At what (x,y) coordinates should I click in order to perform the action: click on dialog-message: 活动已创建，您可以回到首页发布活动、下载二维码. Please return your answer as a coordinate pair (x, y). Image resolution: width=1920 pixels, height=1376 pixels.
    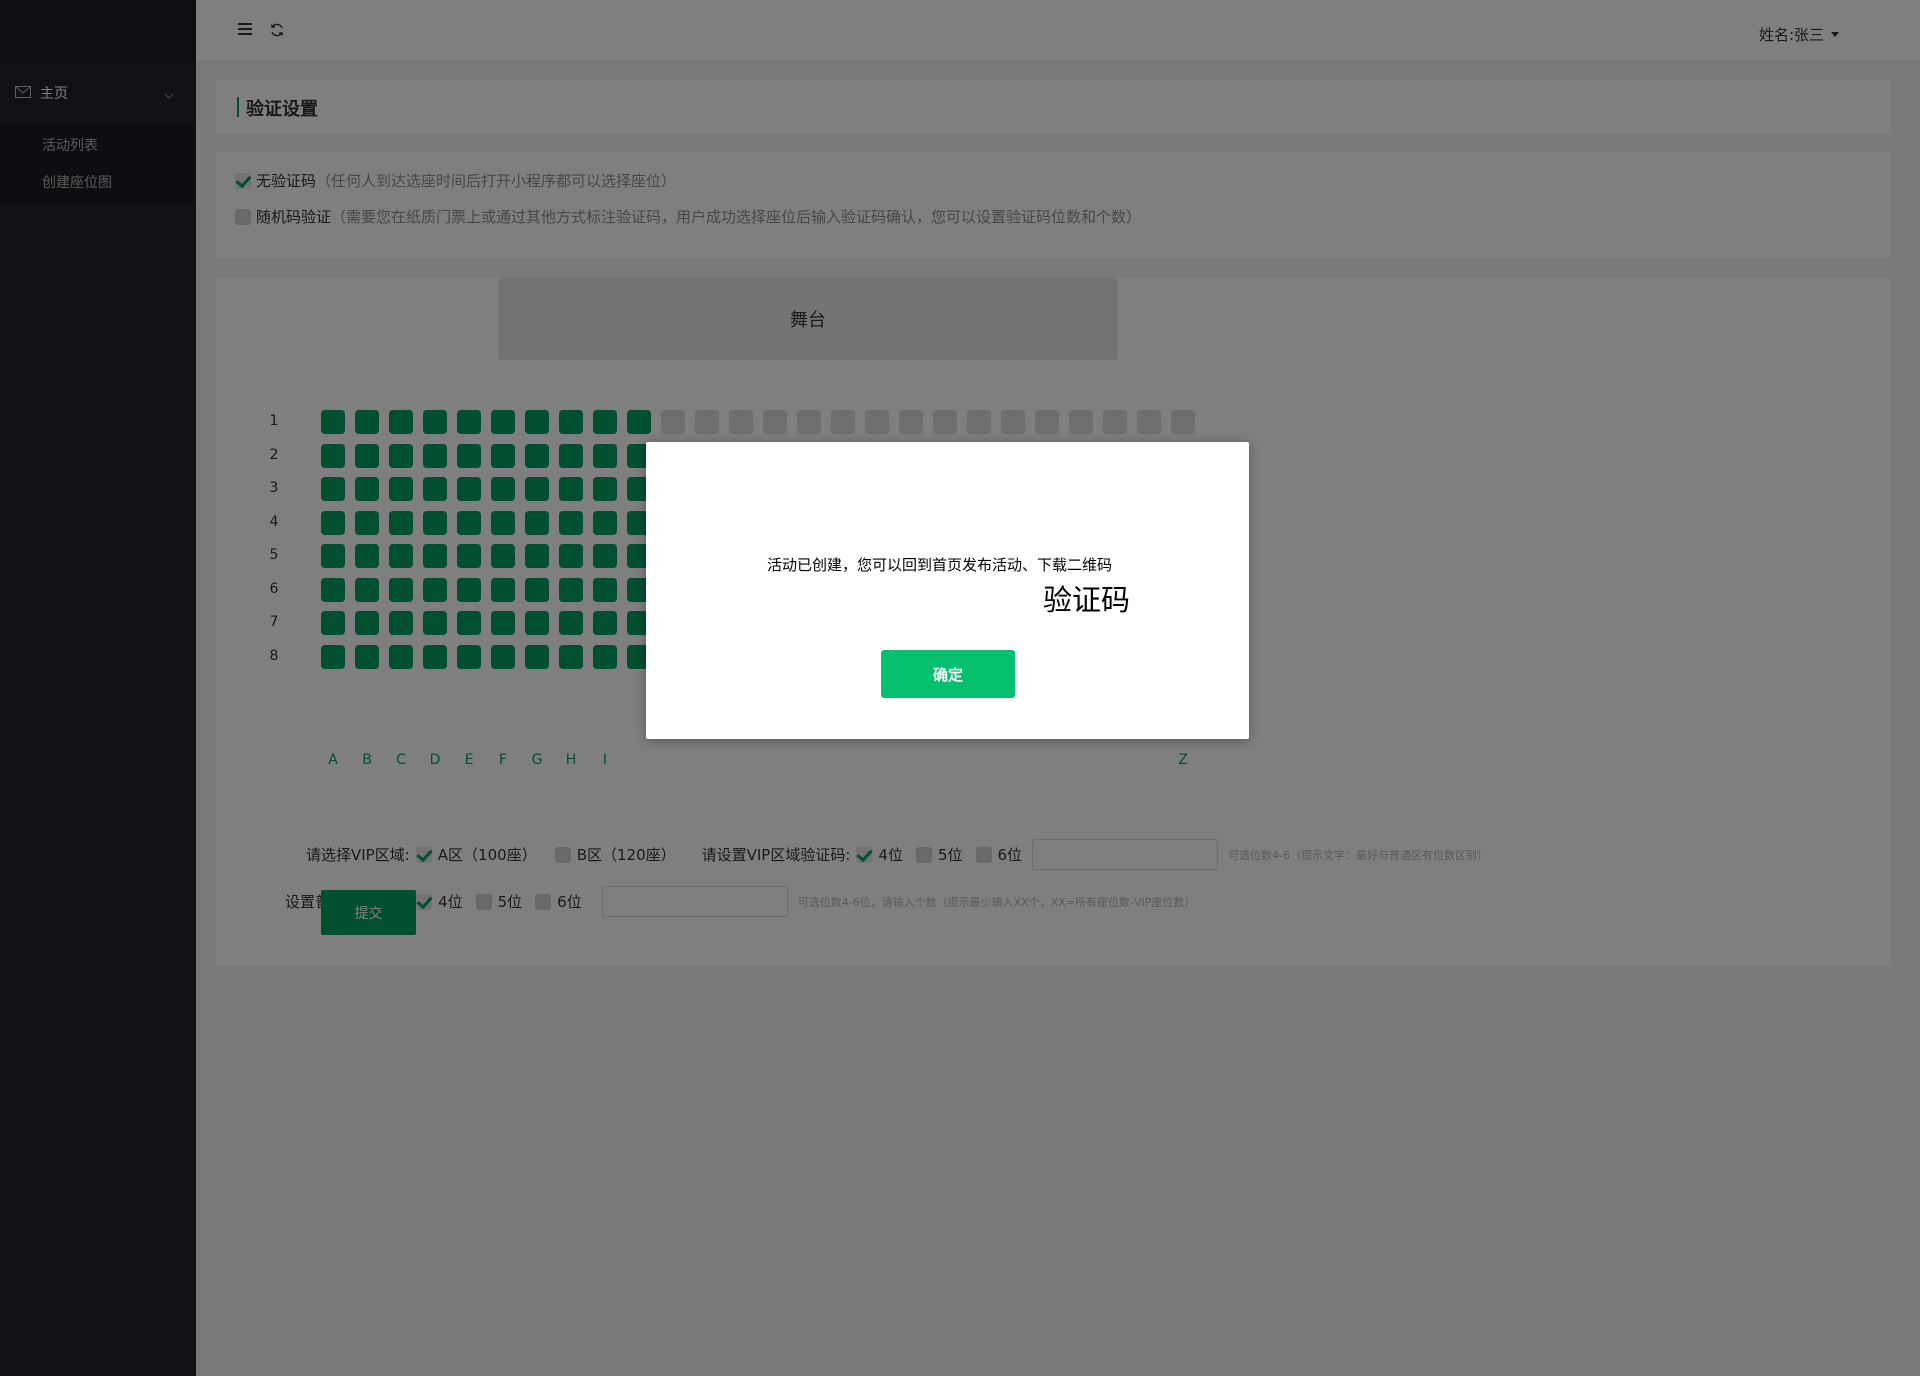
    Looking at the image, I should click on (940, 565).